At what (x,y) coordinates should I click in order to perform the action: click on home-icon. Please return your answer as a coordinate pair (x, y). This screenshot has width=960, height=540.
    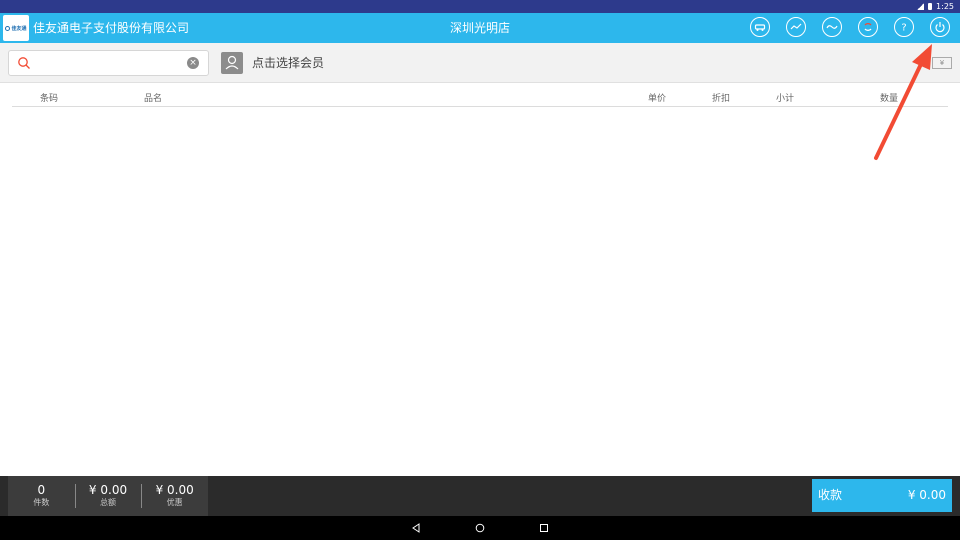
    Looking at the image, I should click on (480, 528).